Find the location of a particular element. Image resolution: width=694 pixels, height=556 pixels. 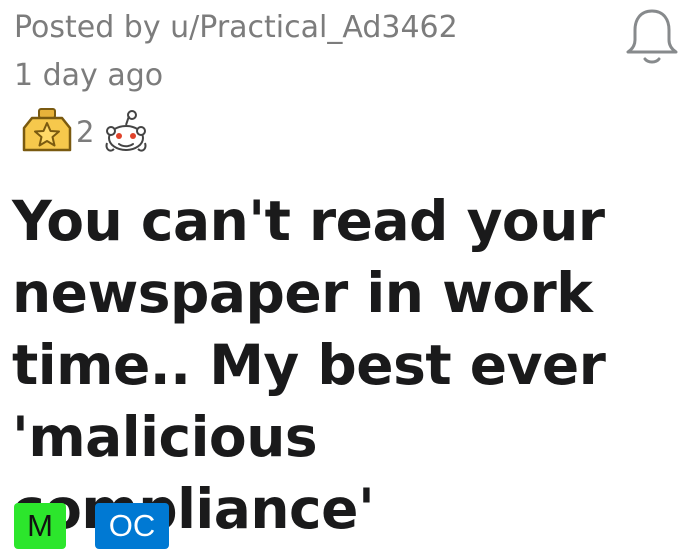

award-count: 2 is located at coordinates (85, 132).